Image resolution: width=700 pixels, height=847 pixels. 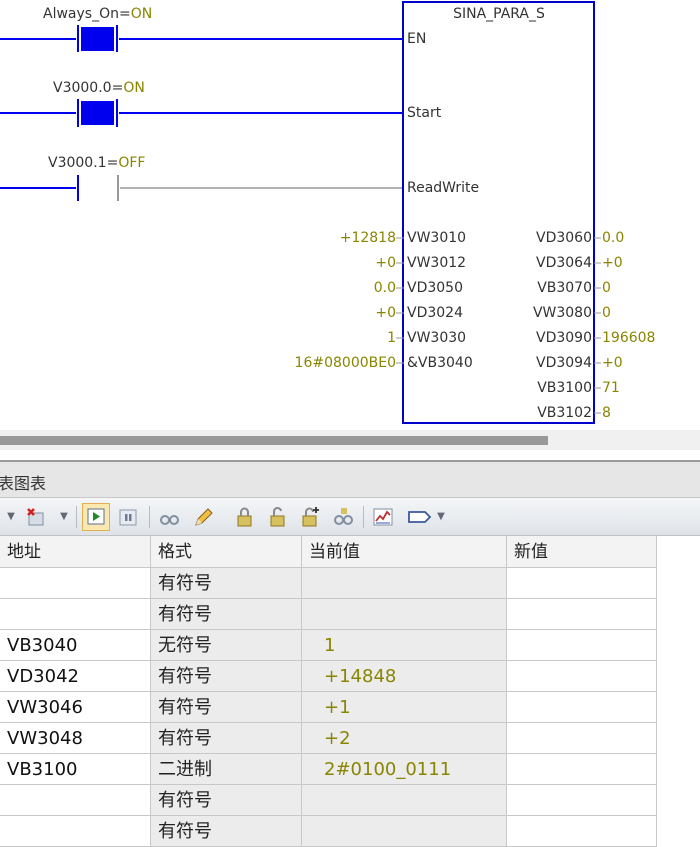 What do you see at coordinates (96, 163) in the screenshot?
I see `contact-3-label: V3000.1=OFF` at bounding box center [96, 163].